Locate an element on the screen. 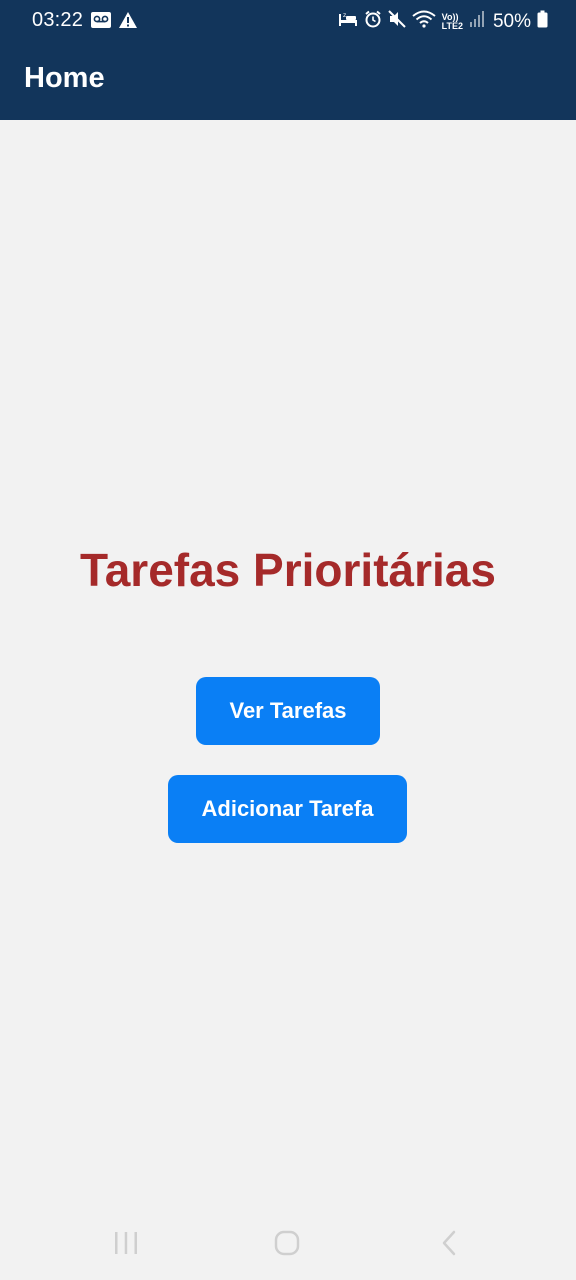  signal-icon is located at coordinates (477, 21).